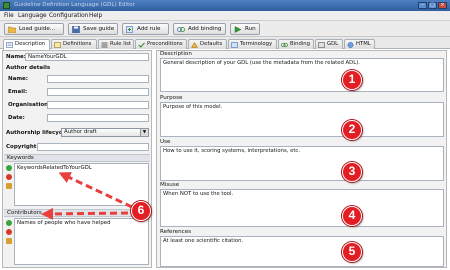  What do you see at coordinates (16, 57) in the screenshot?
I see `name-label: Name:` at bounding box center [16, 57].